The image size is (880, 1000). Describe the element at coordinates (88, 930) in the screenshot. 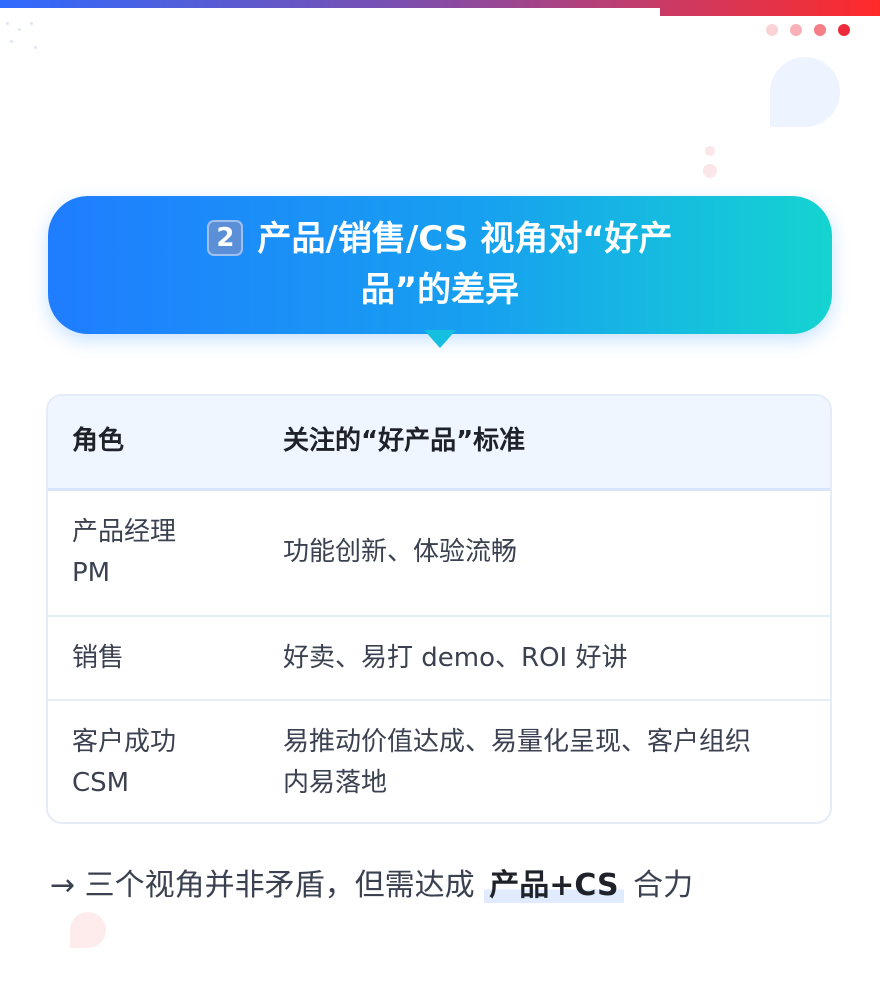

I see `decorative-blob-bottom` at that location.